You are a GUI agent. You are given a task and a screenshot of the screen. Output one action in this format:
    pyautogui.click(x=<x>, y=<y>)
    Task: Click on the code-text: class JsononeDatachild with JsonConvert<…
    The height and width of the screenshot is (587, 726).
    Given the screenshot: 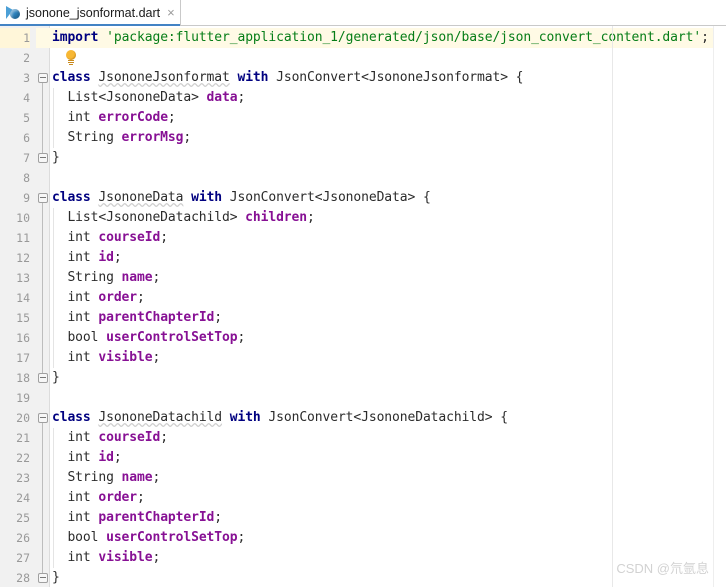 What is the action you would take?
    pyautogui.click(x=280, y=418)
    